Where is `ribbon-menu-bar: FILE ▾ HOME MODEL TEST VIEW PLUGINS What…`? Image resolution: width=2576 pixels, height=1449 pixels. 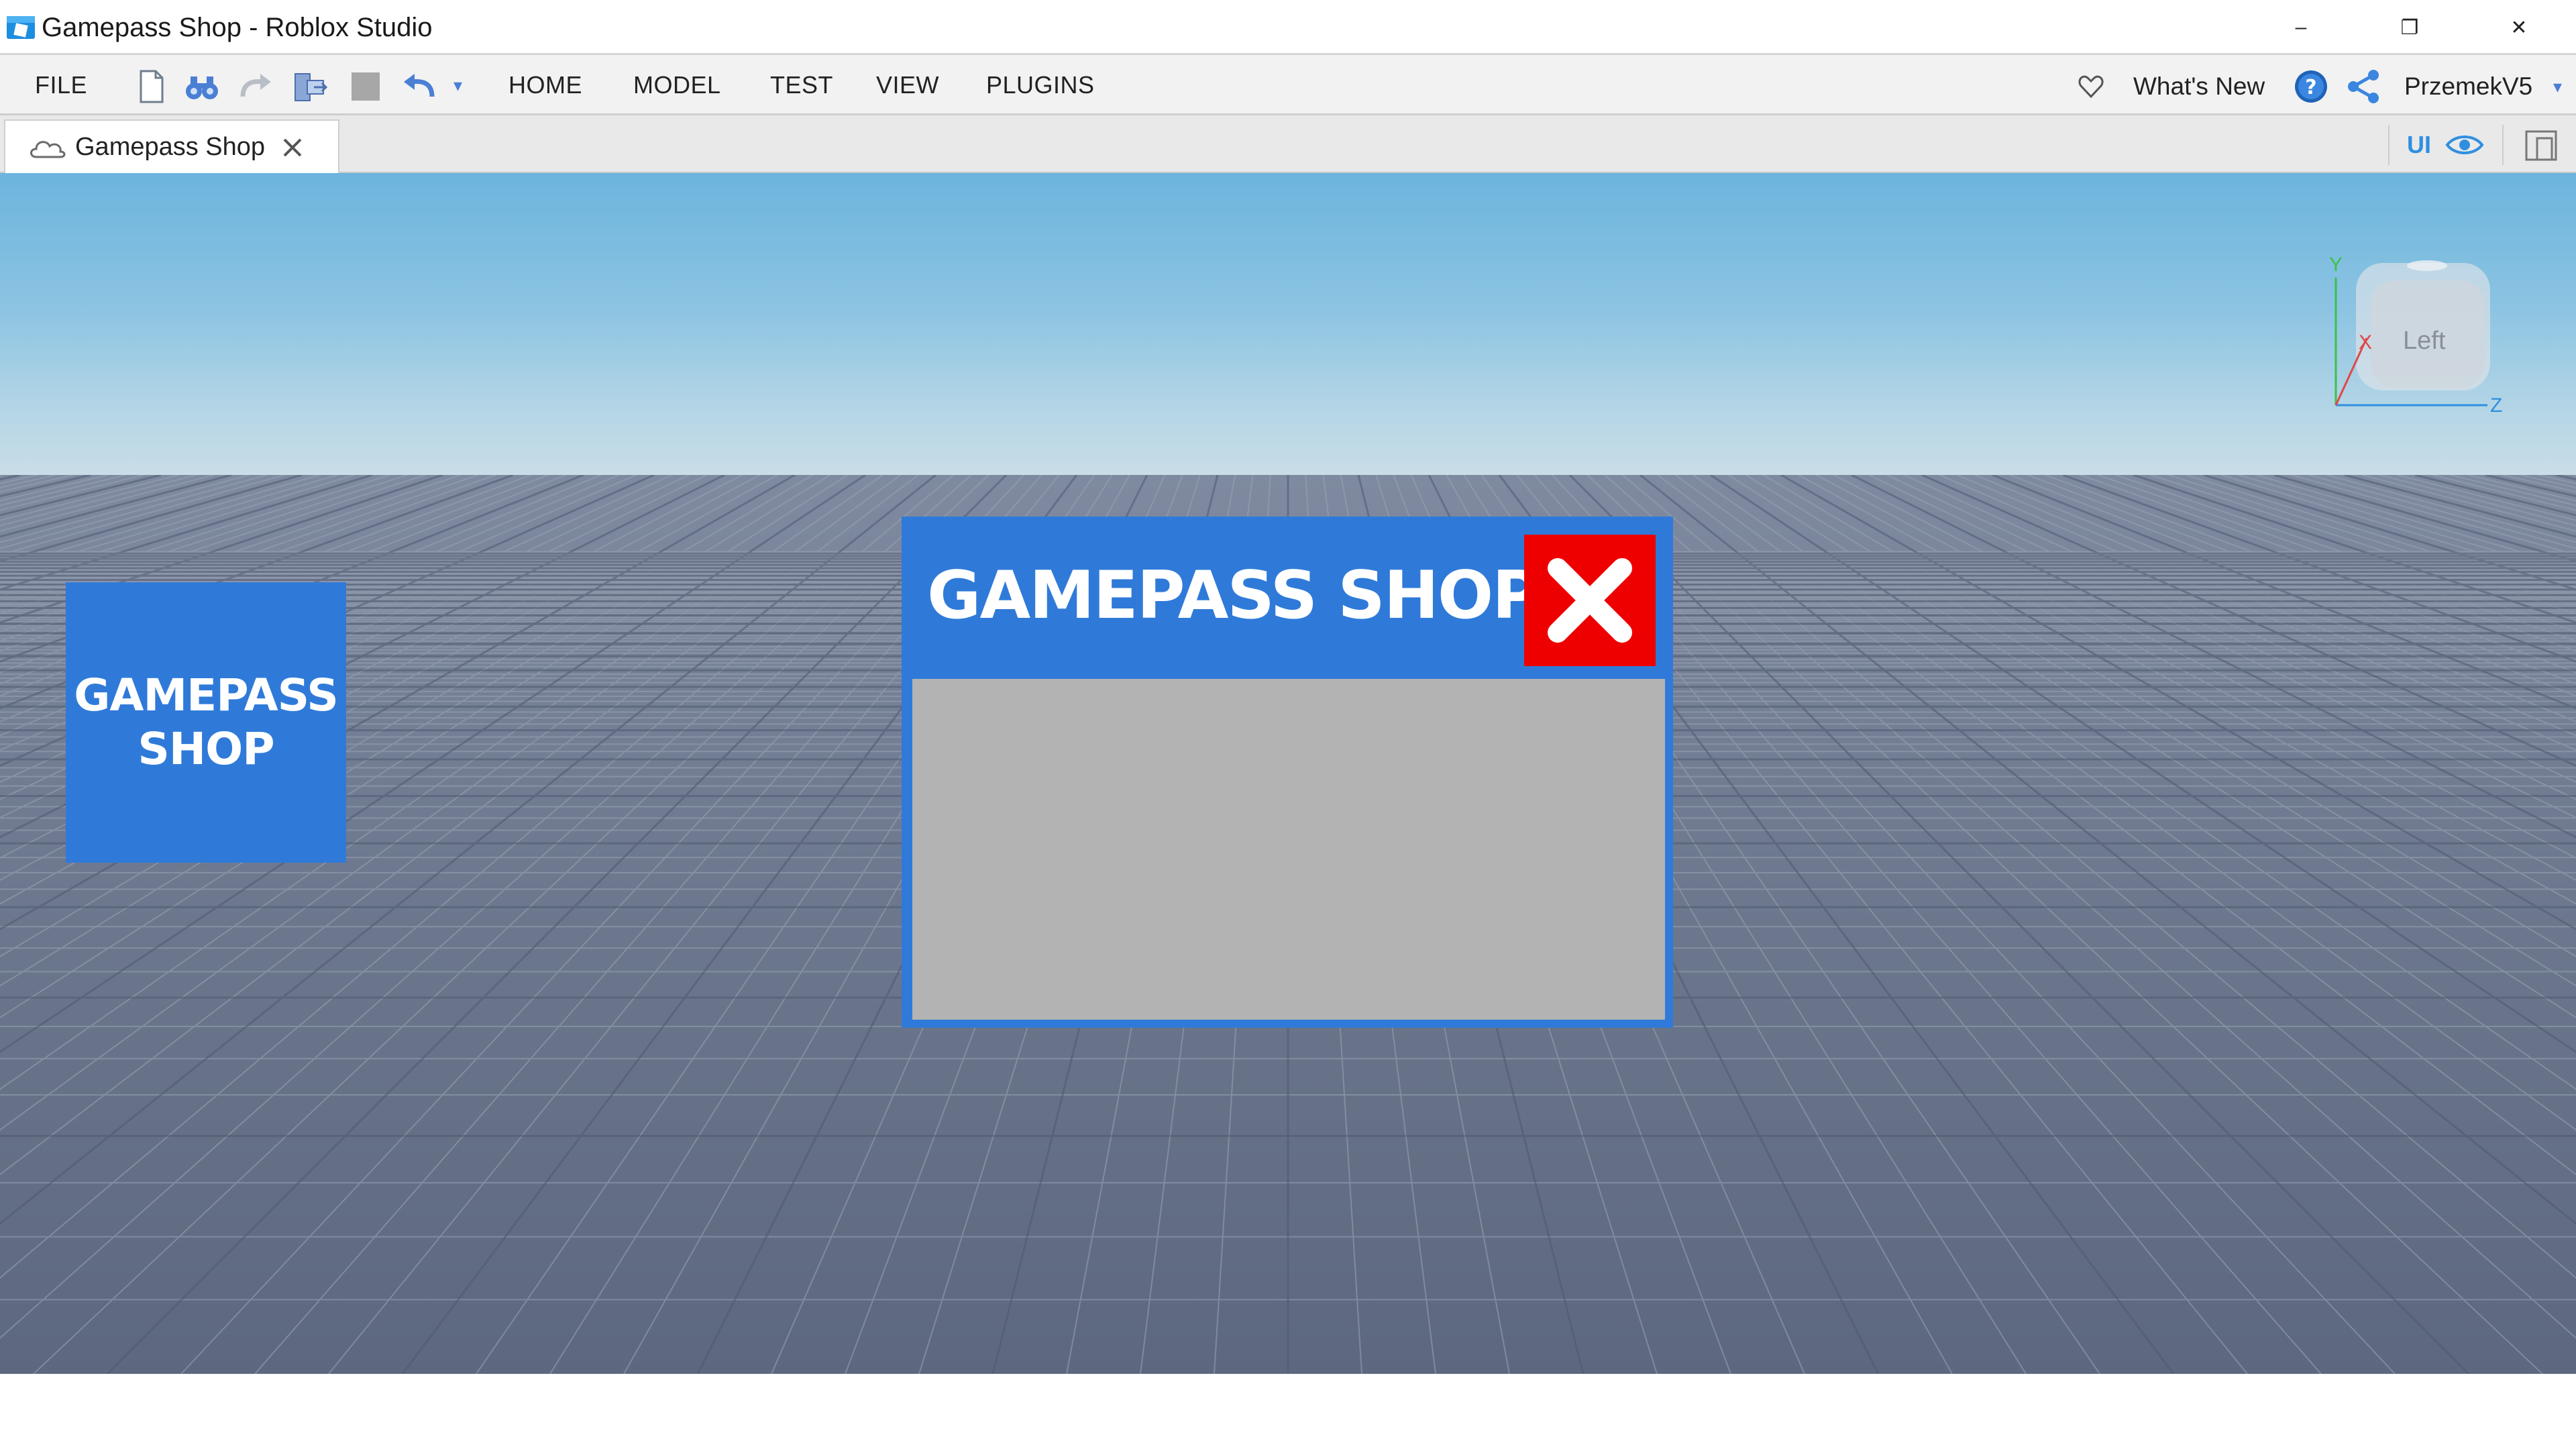
ribbon-menu-bar: FILE ▾ HOME MODEL TEST VIEW PLUGINS What… is located at coordinates (1288, 85).